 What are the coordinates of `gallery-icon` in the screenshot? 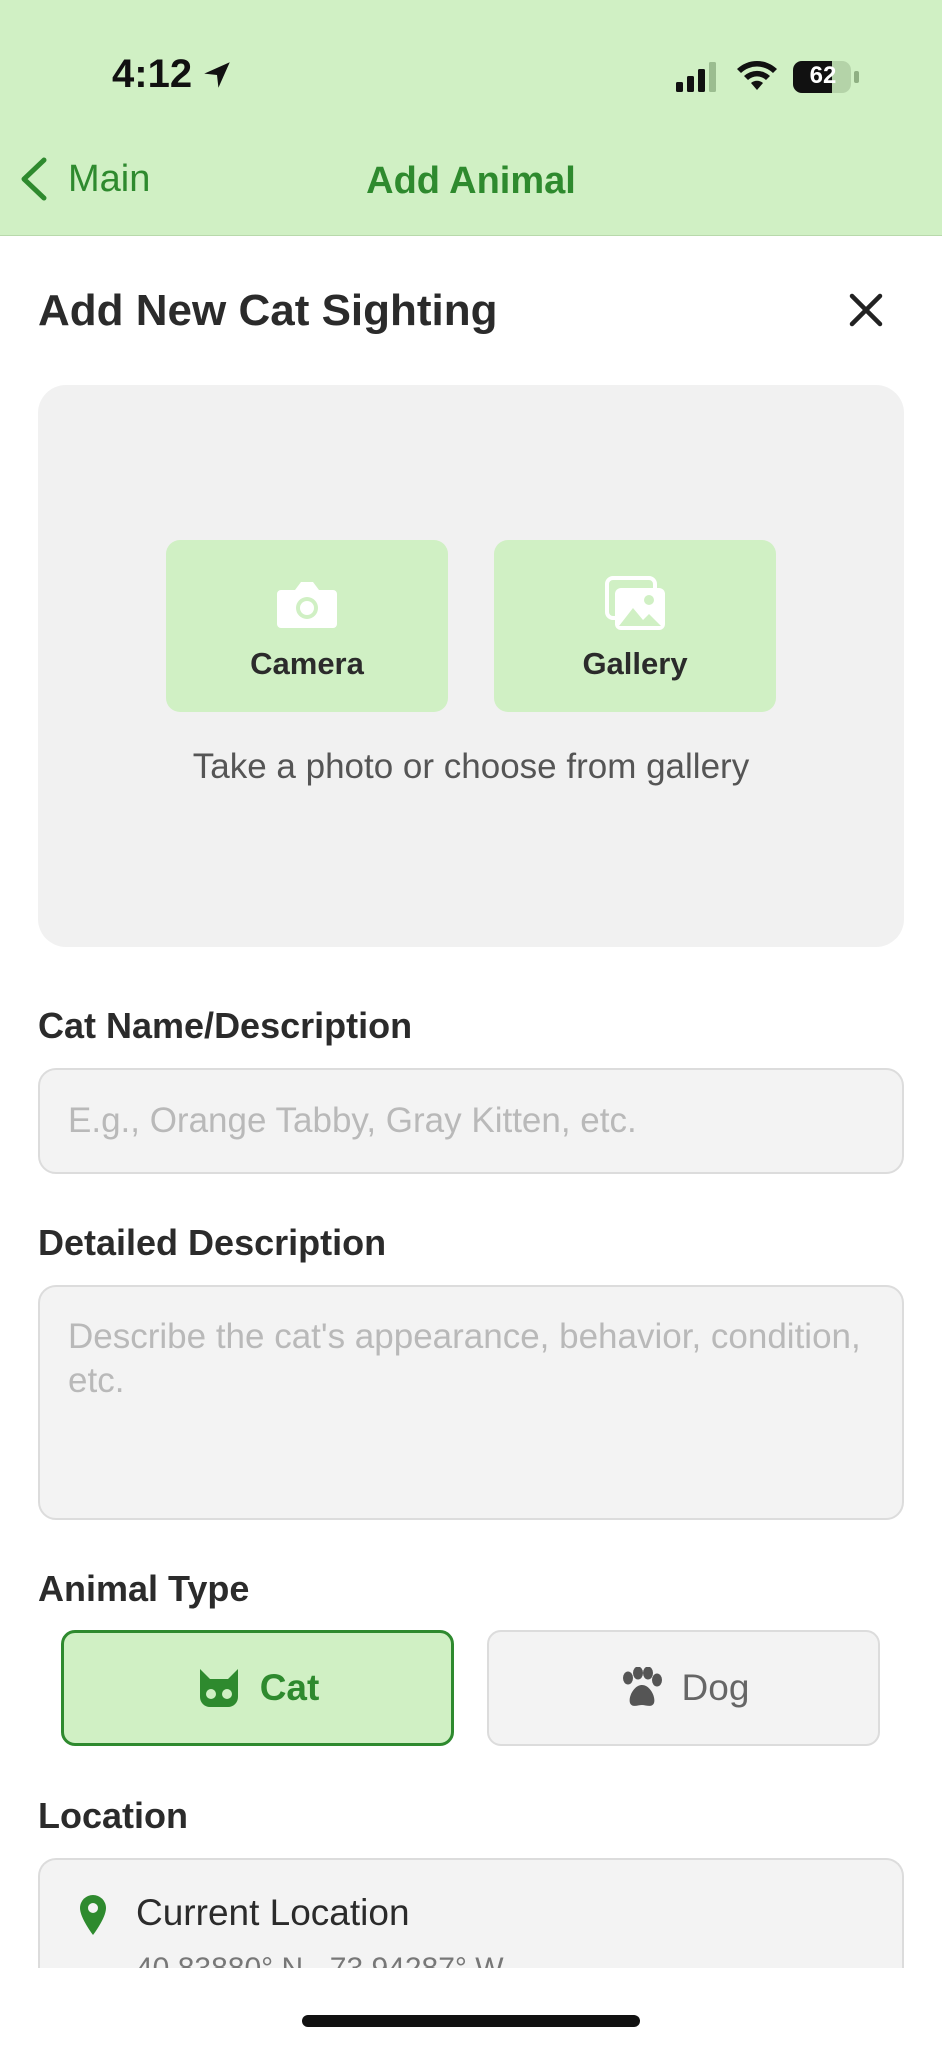 It's located at (635, 603).